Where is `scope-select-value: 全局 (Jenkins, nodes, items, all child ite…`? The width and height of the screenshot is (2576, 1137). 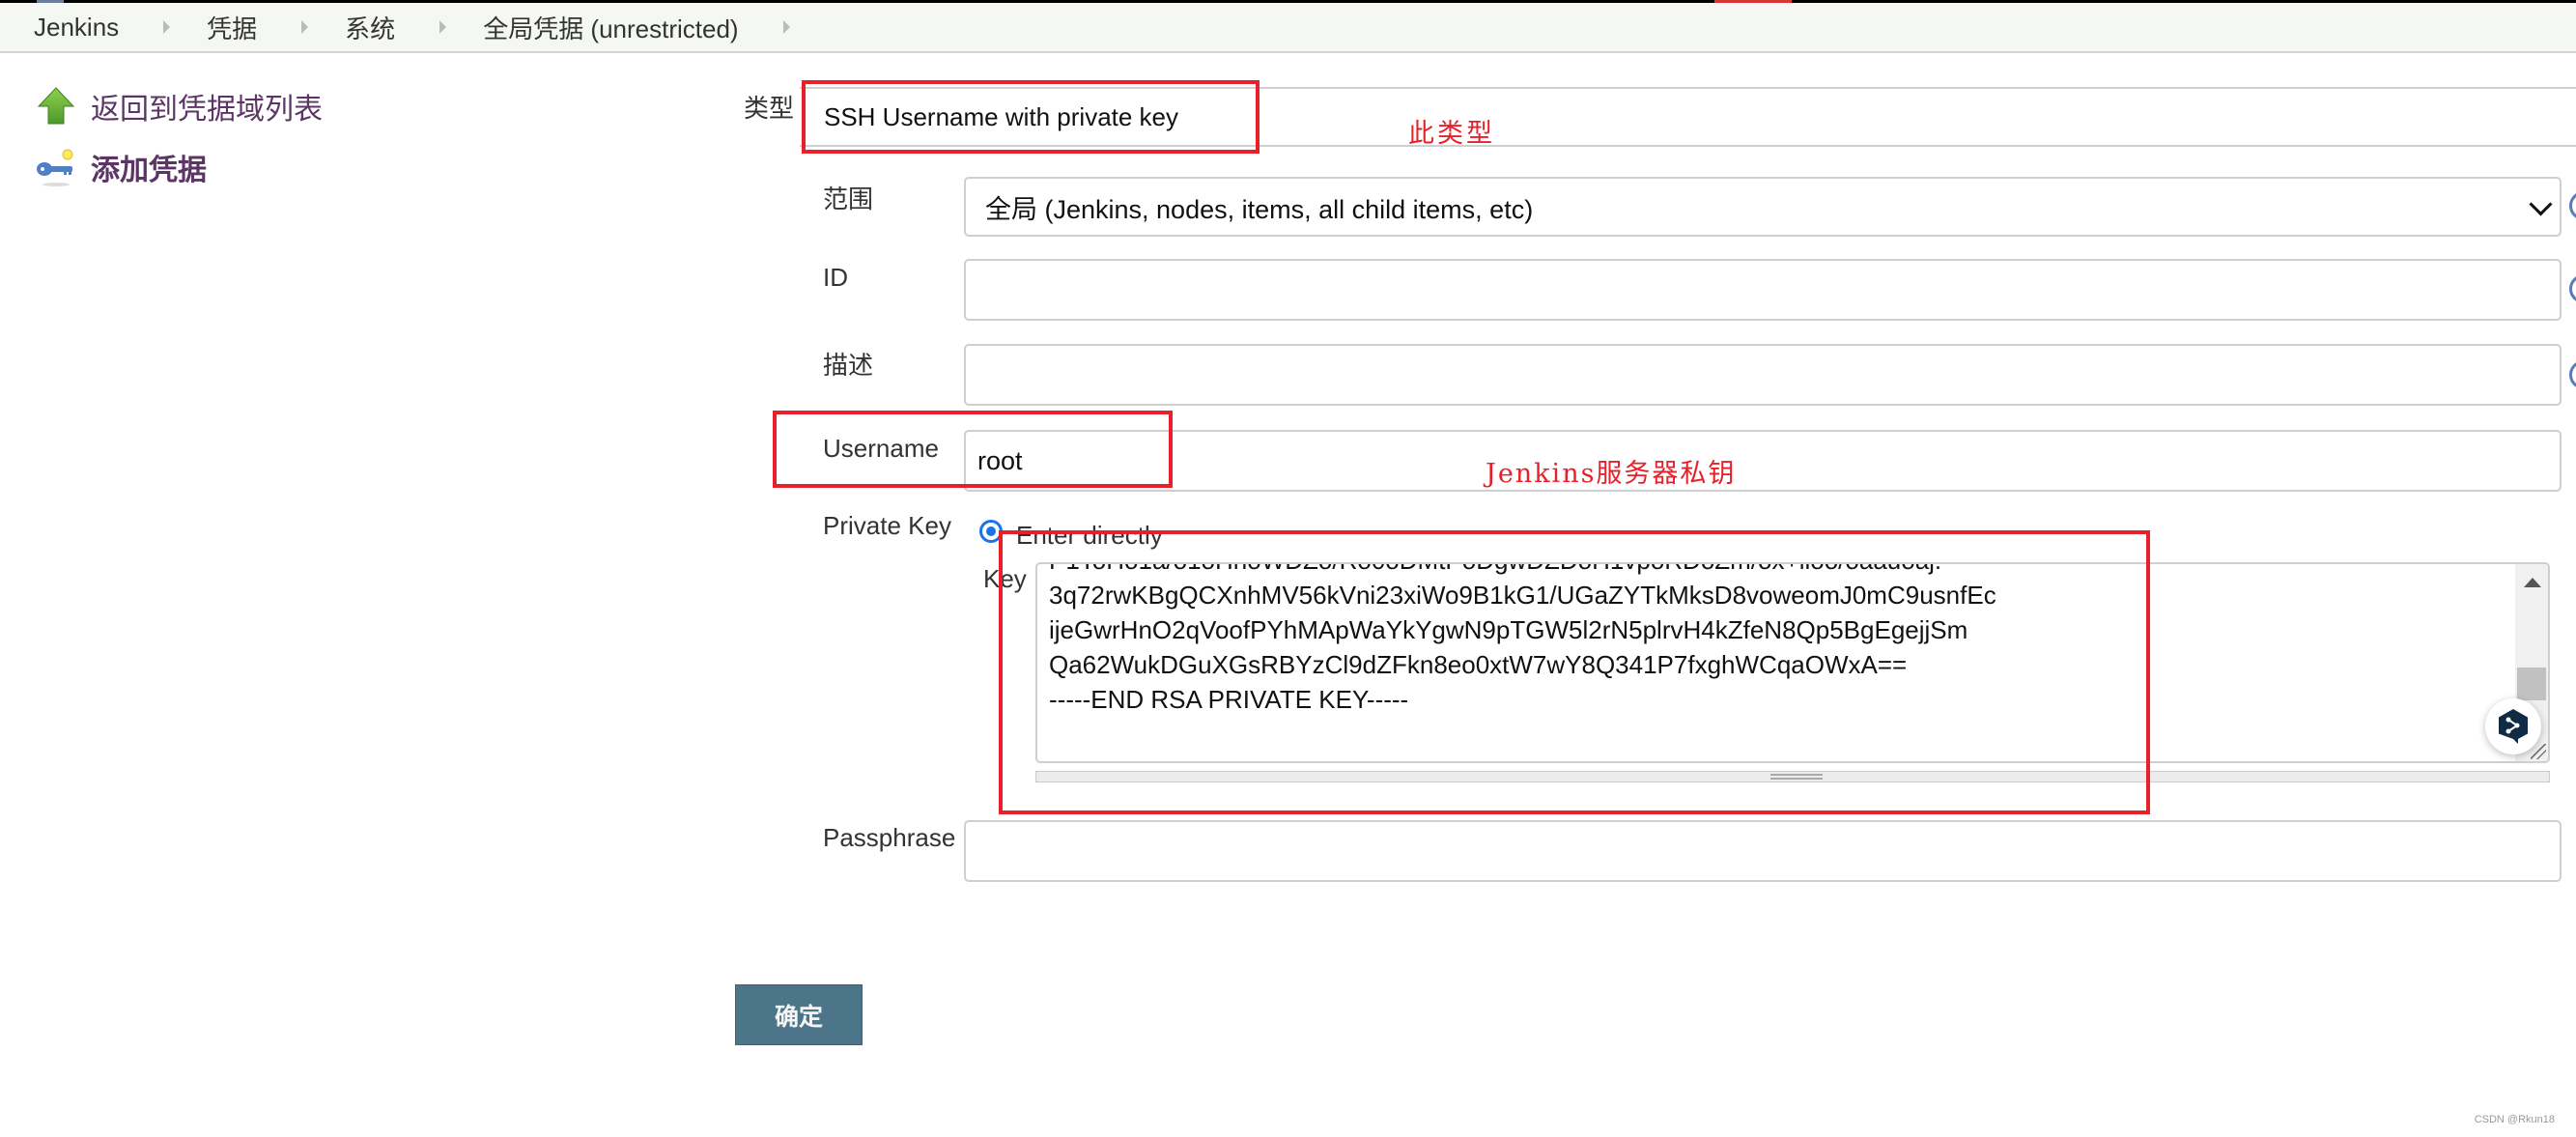
scope-select-value: 全局 (Jenkins, nodes, items, all child ite… is located at coordinates (1259, 209).